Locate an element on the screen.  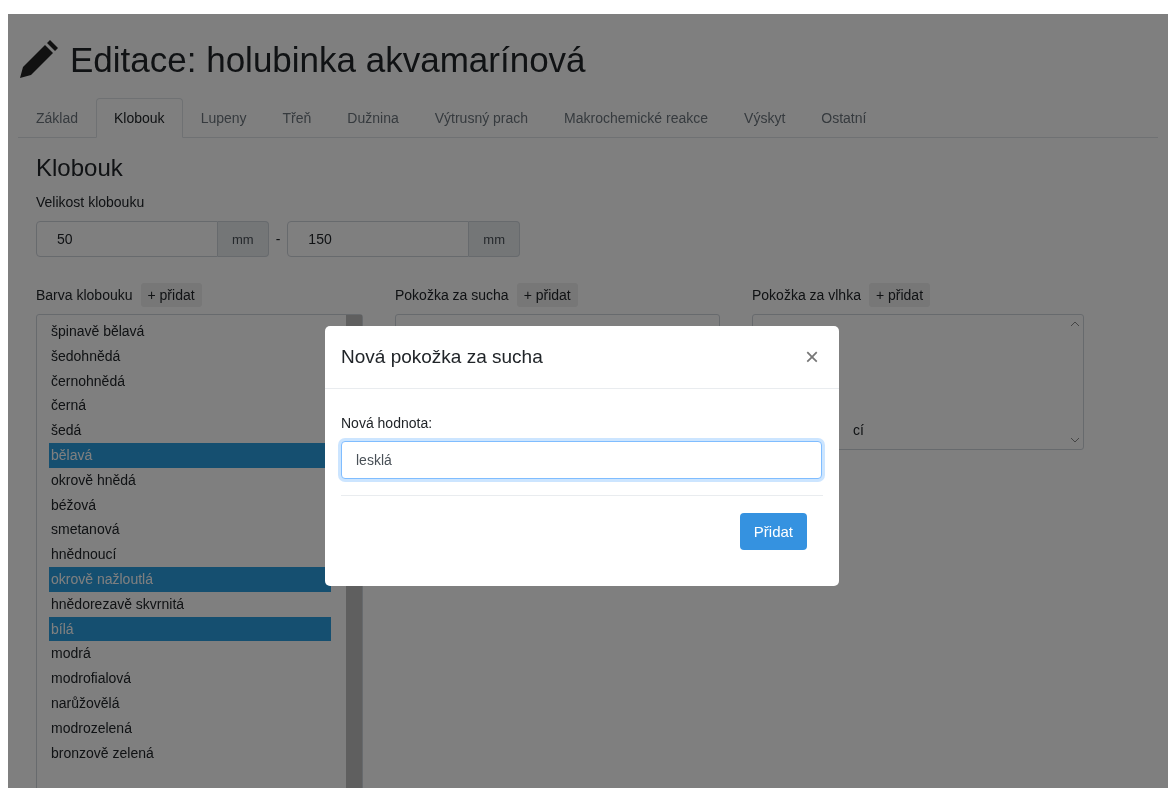
field-label: Velikost klobouku is located at coordinates (91, 202).